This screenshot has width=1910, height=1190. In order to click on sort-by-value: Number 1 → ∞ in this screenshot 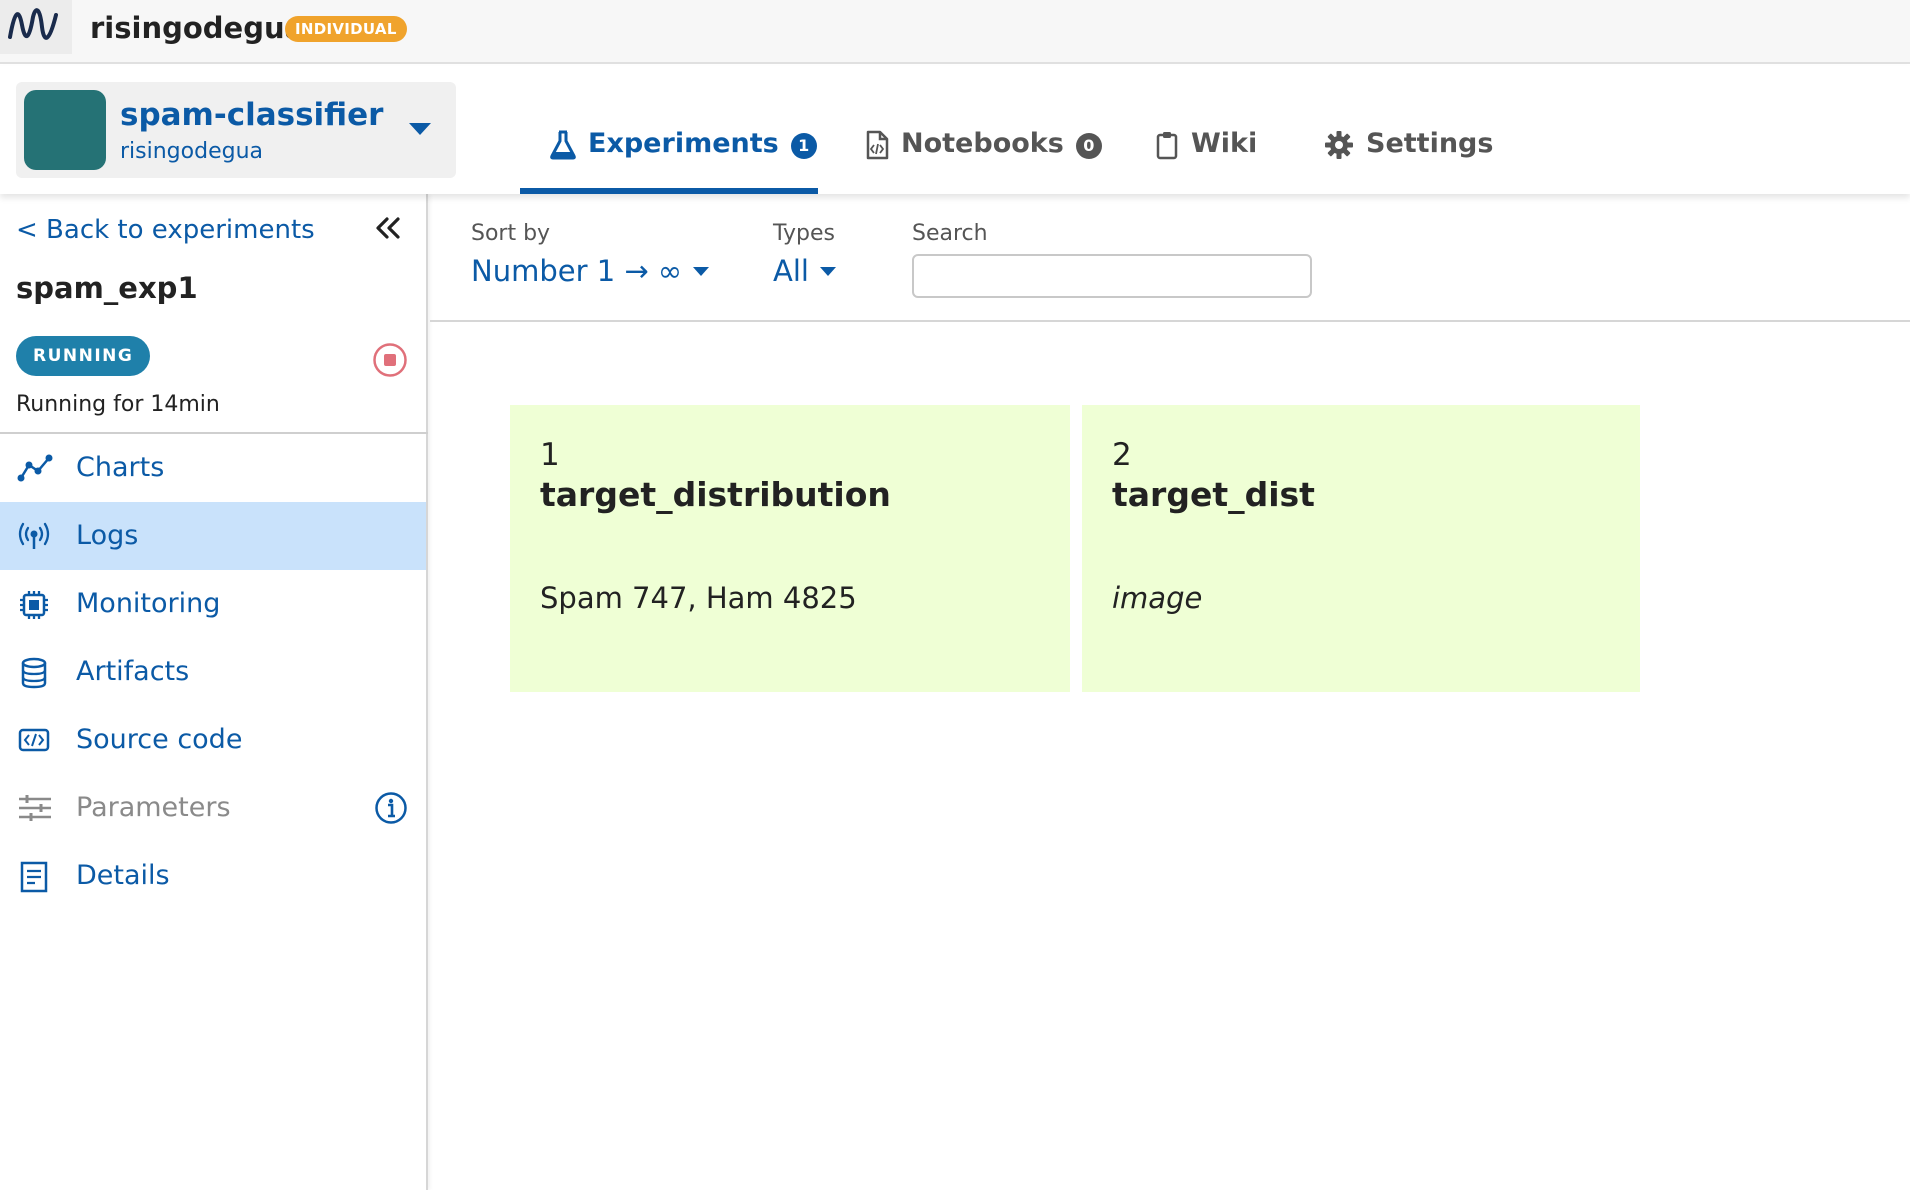, I will do `click(577, 271)`.